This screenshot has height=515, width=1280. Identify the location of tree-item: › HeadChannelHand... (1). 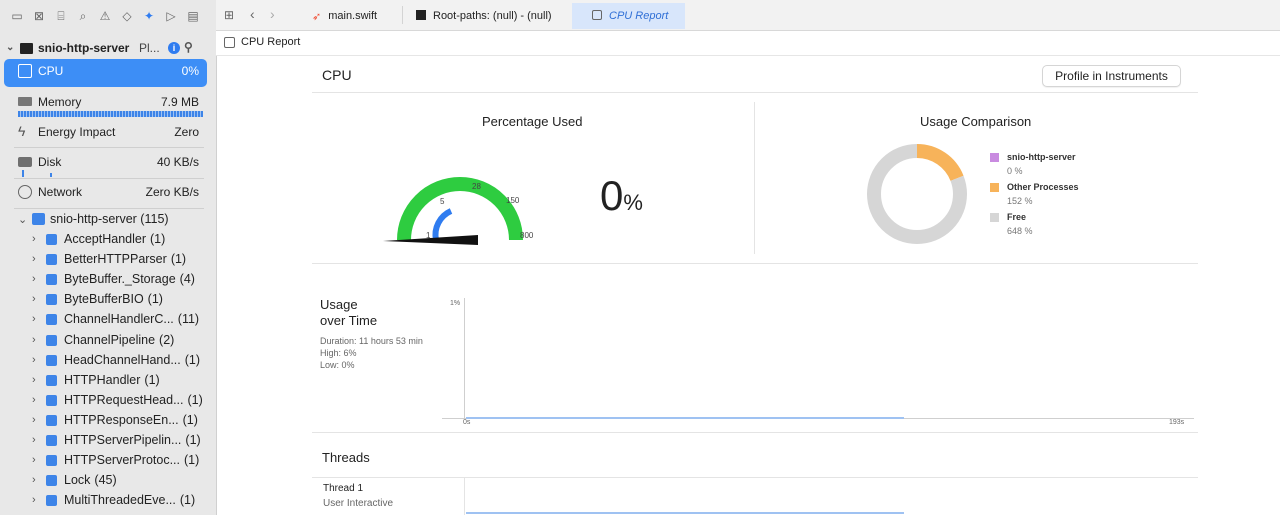
(123, 361).